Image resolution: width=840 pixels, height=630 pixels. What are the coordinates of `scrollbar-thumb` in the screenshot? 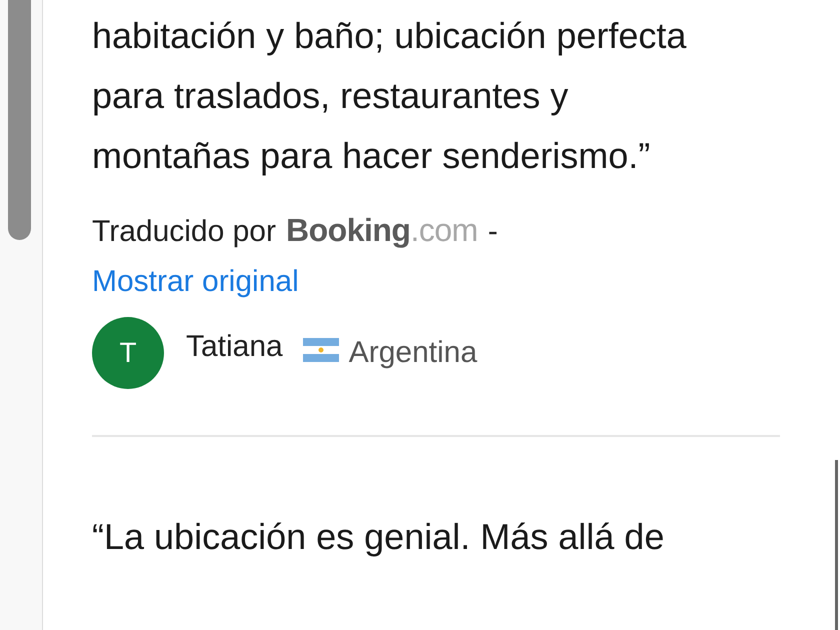 It's located at (19, 120).